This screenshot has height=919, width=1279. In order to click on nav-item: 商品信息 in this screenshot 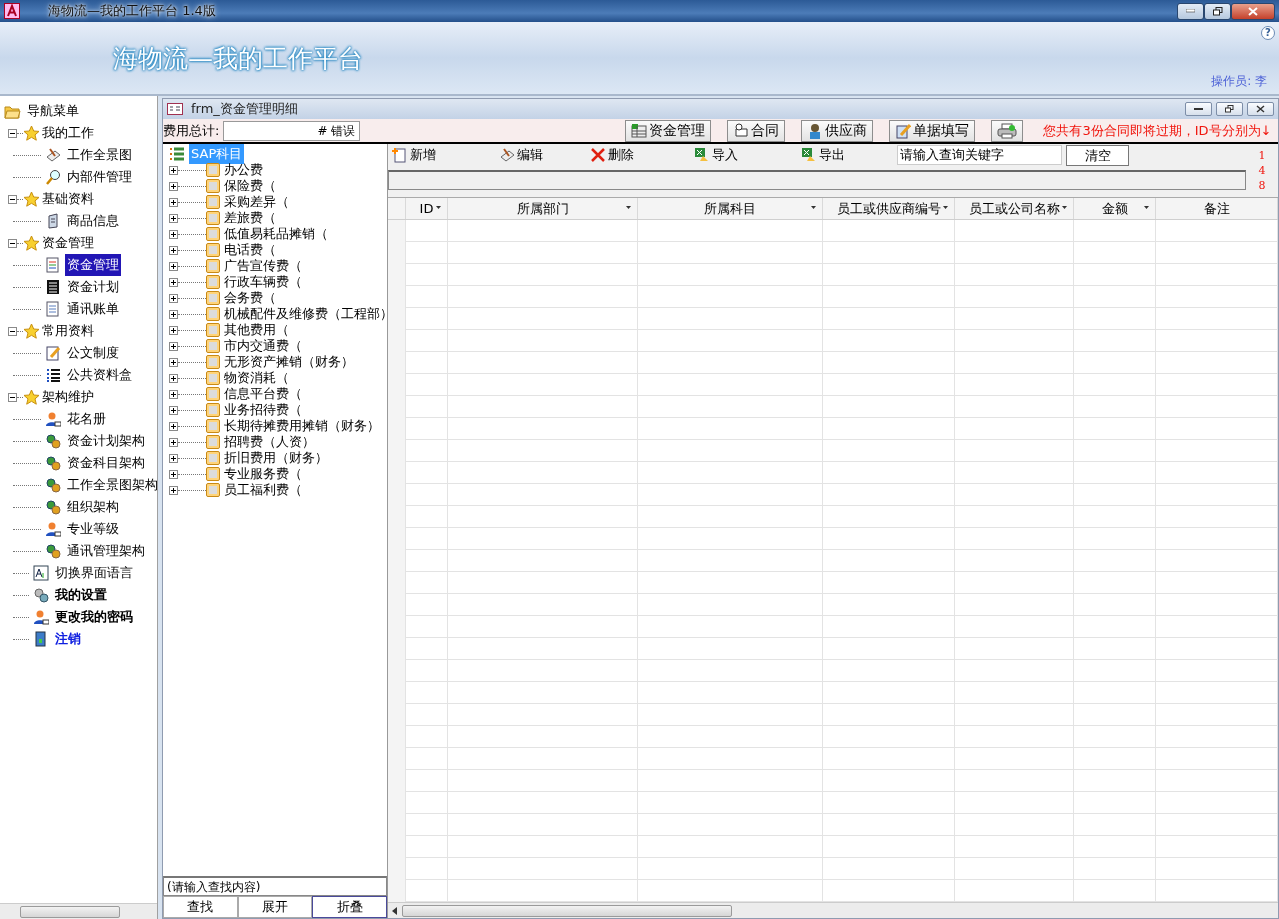, I will do `click(93, 221)`.